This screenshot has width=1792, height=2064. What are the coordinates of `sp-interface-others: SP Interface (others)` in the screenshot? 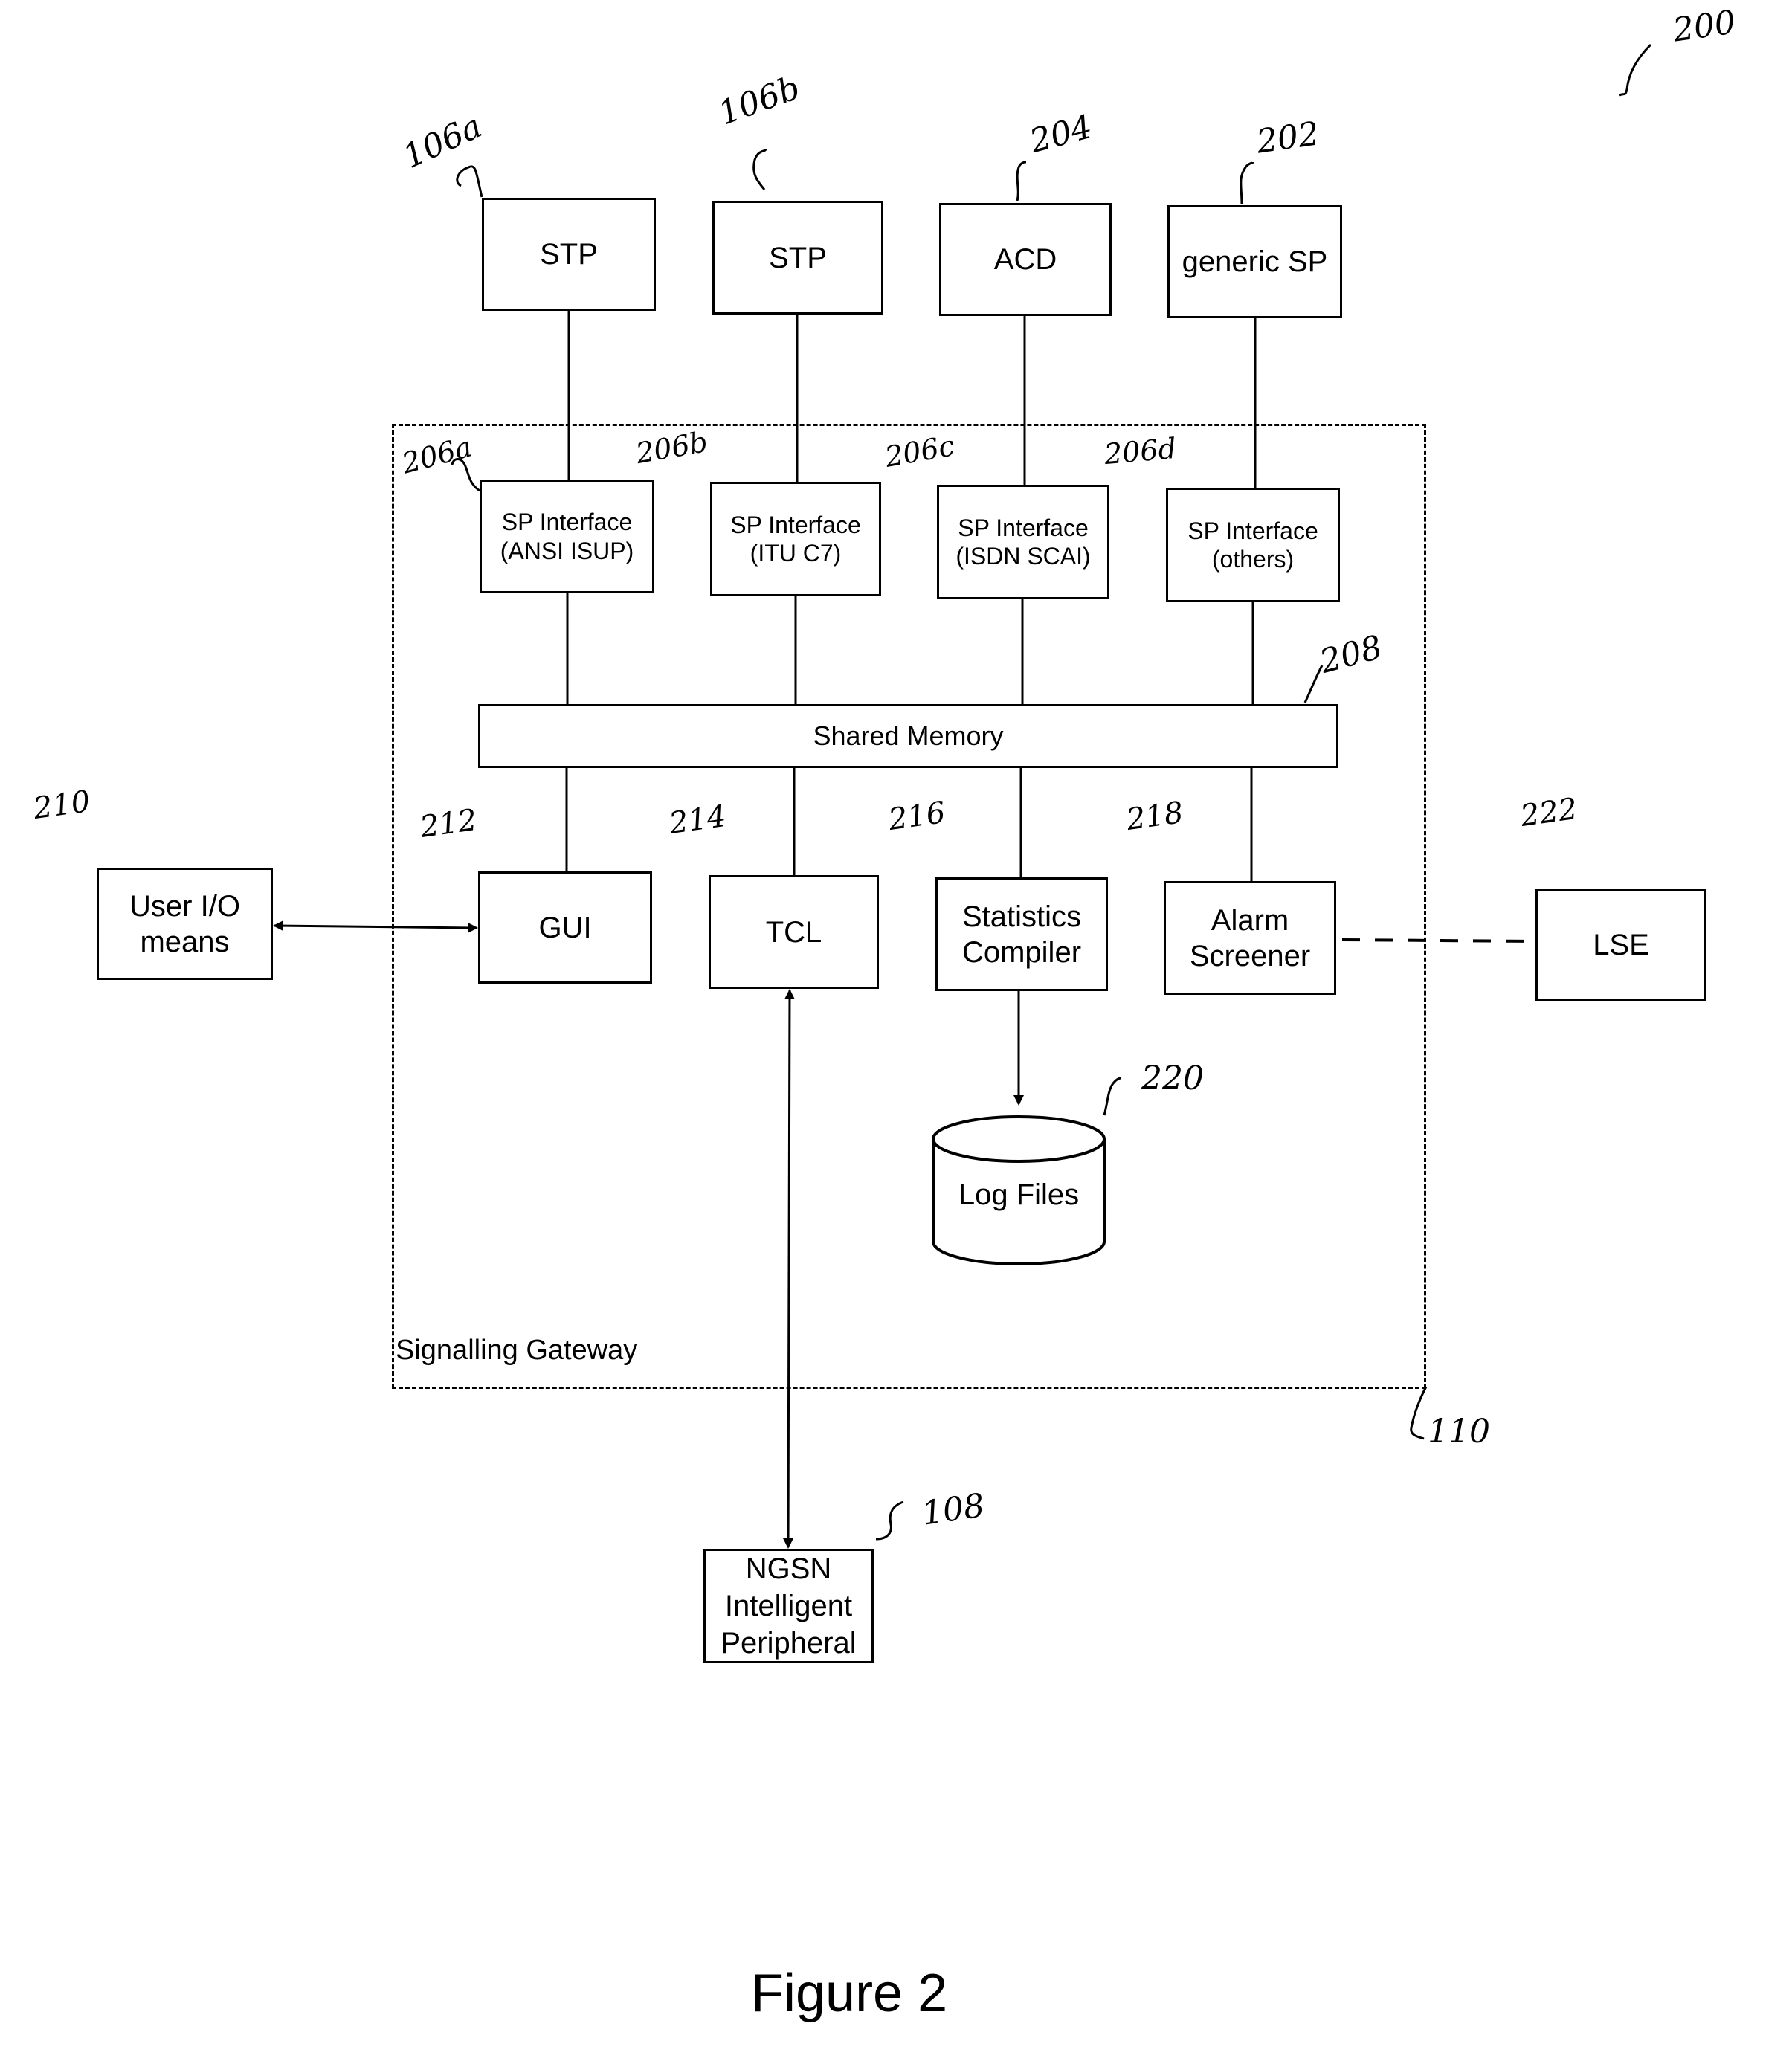 It's located at (1253, 545).